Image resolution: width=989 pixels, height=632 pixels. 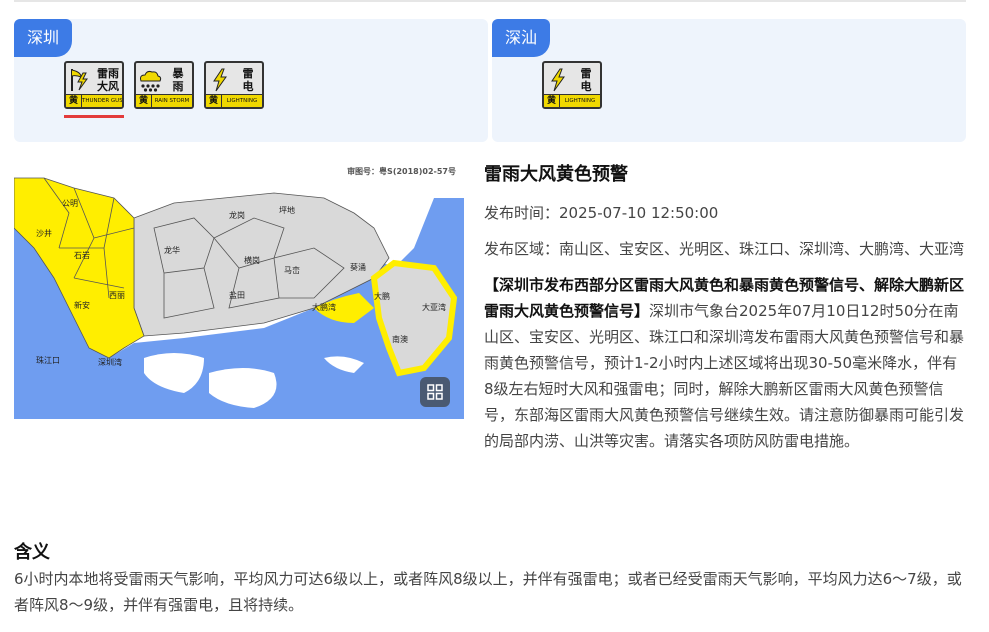 I want to click on map-expand-button, so click(x=435, y=392).